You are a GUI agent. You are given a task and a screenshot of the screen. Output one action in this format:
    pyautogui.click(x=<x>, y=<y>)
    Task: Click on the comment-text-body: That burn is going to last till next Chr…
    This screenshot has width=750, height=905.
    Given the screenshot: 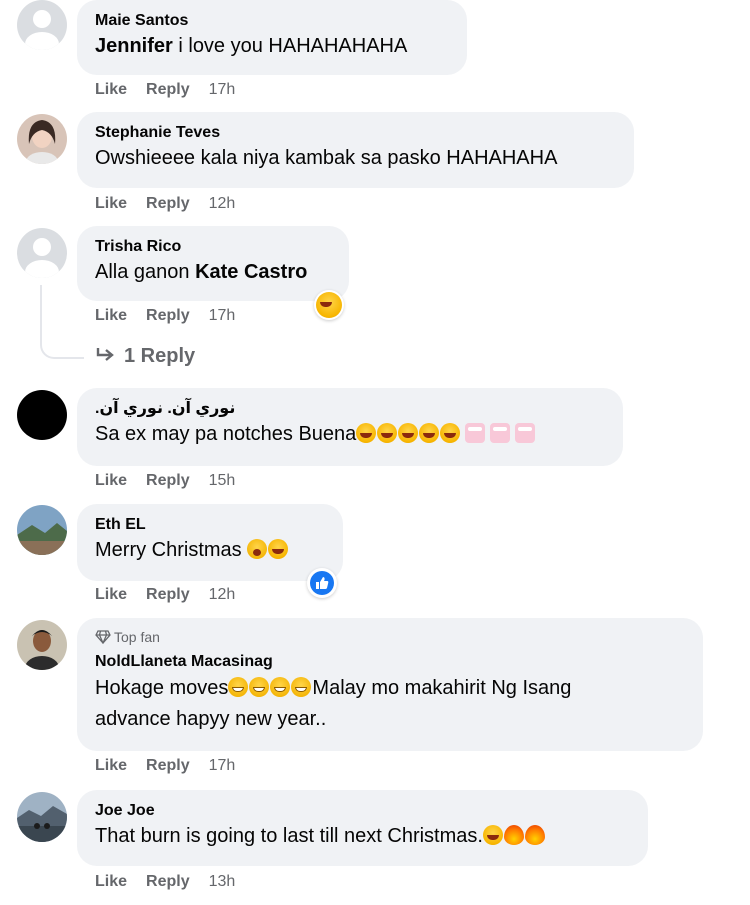 What is the action you would take?
    pyautogui.click(x=289, y=836)
    